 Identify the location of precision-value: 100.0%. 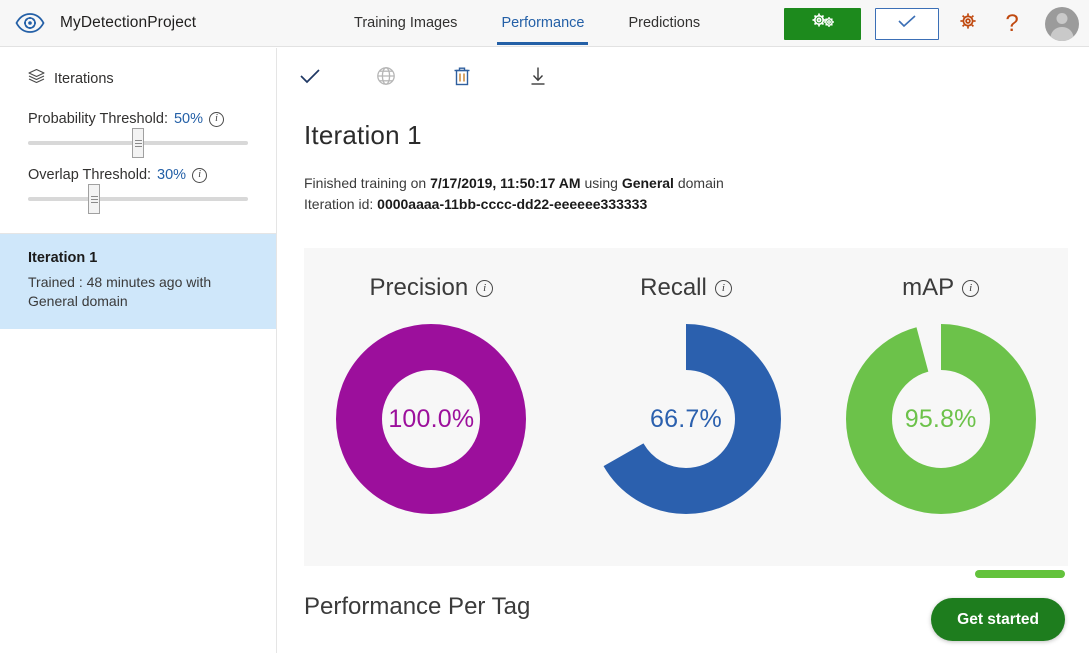
(431, 418).